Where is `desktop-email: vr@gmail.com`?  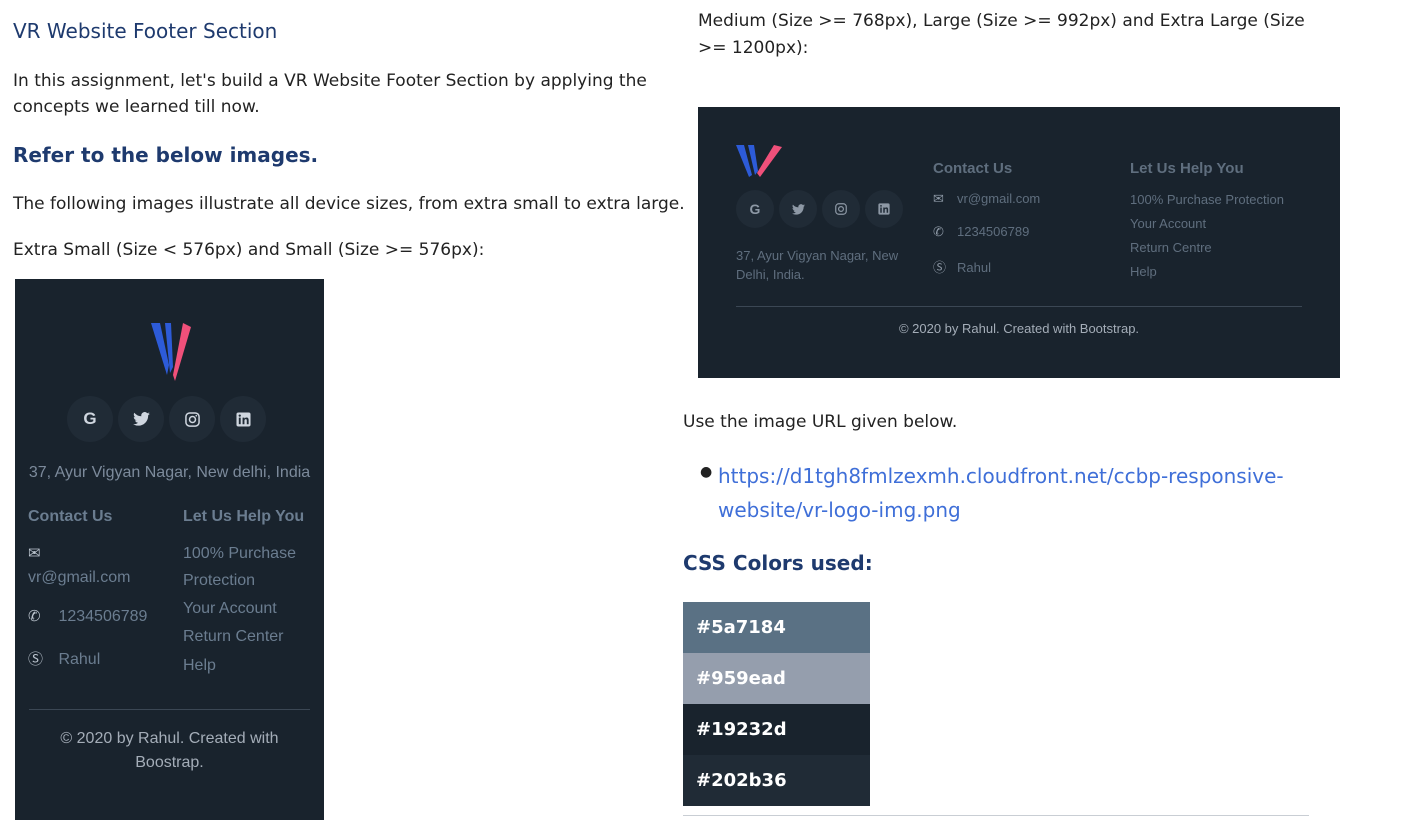
desktop-email: vr@gmail.com is located at coordinates (998, 198).